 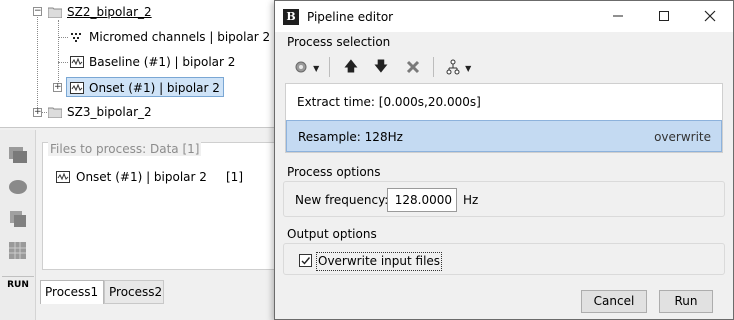 I want to click on cancel-button: Cancel, so click(x=614, y=301).